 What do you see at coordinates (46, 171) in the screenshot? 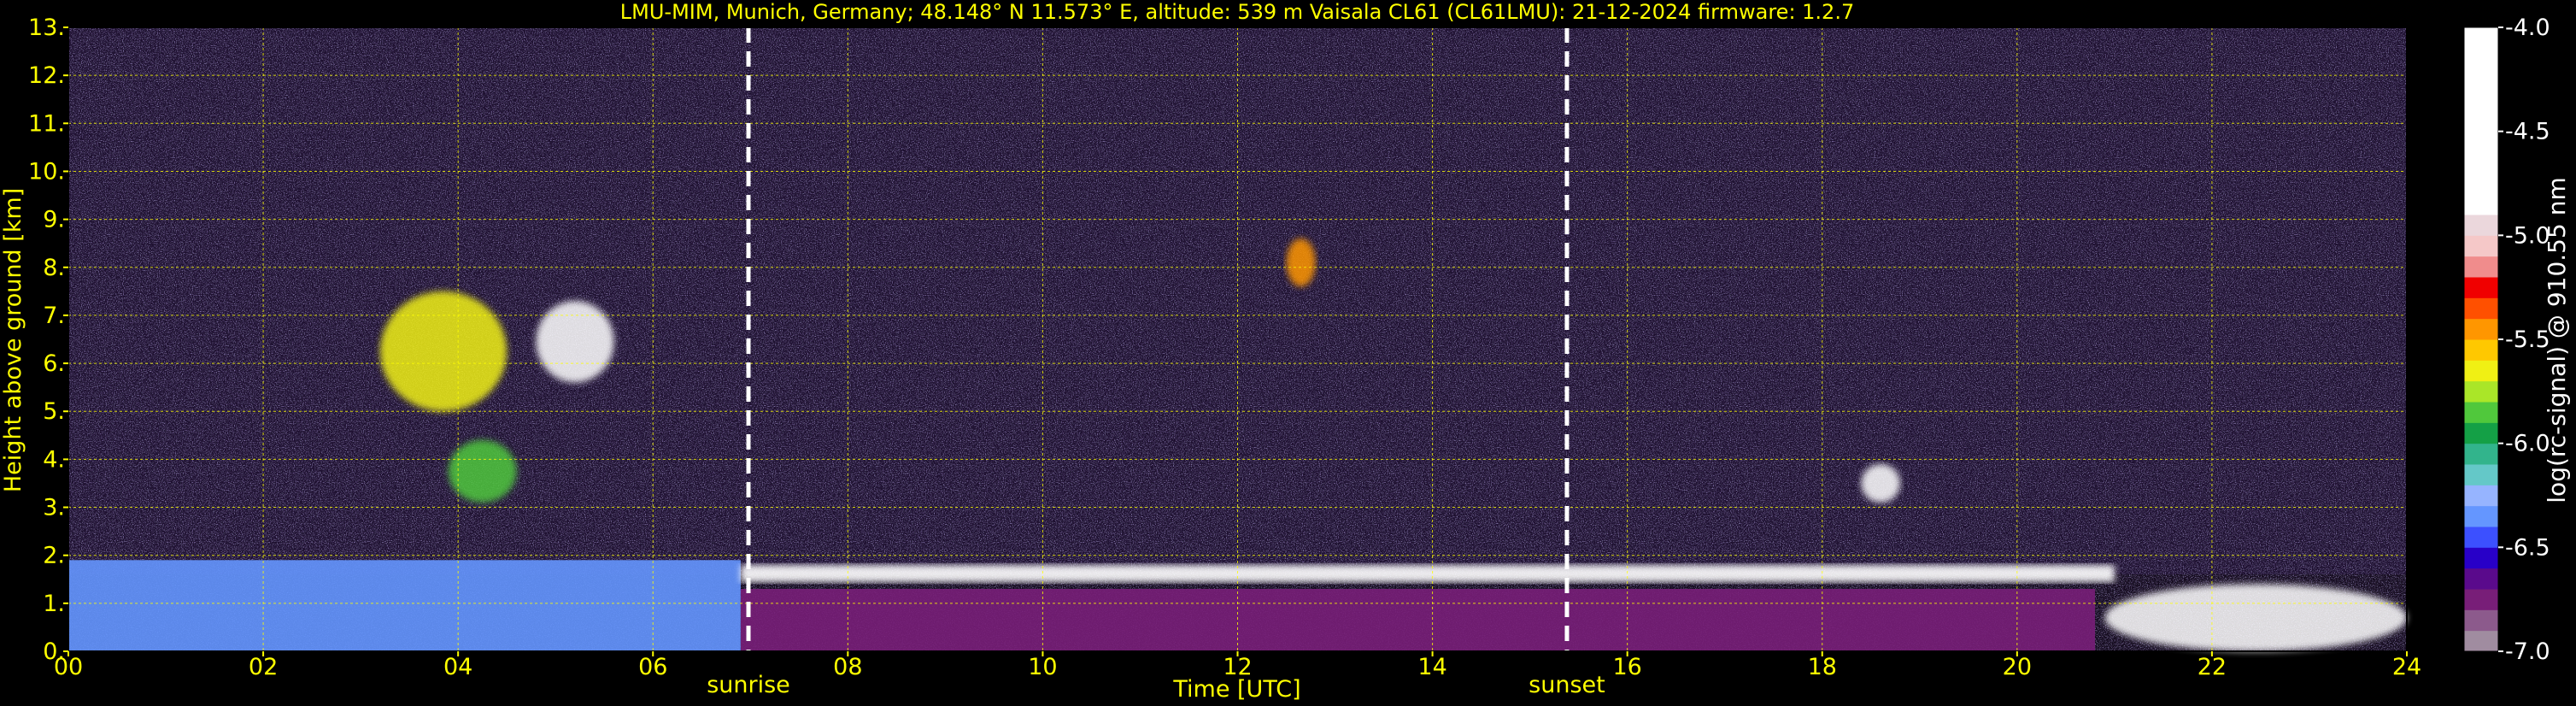
I see `y-tick-label: 10.` at bounding box center [46, 171].